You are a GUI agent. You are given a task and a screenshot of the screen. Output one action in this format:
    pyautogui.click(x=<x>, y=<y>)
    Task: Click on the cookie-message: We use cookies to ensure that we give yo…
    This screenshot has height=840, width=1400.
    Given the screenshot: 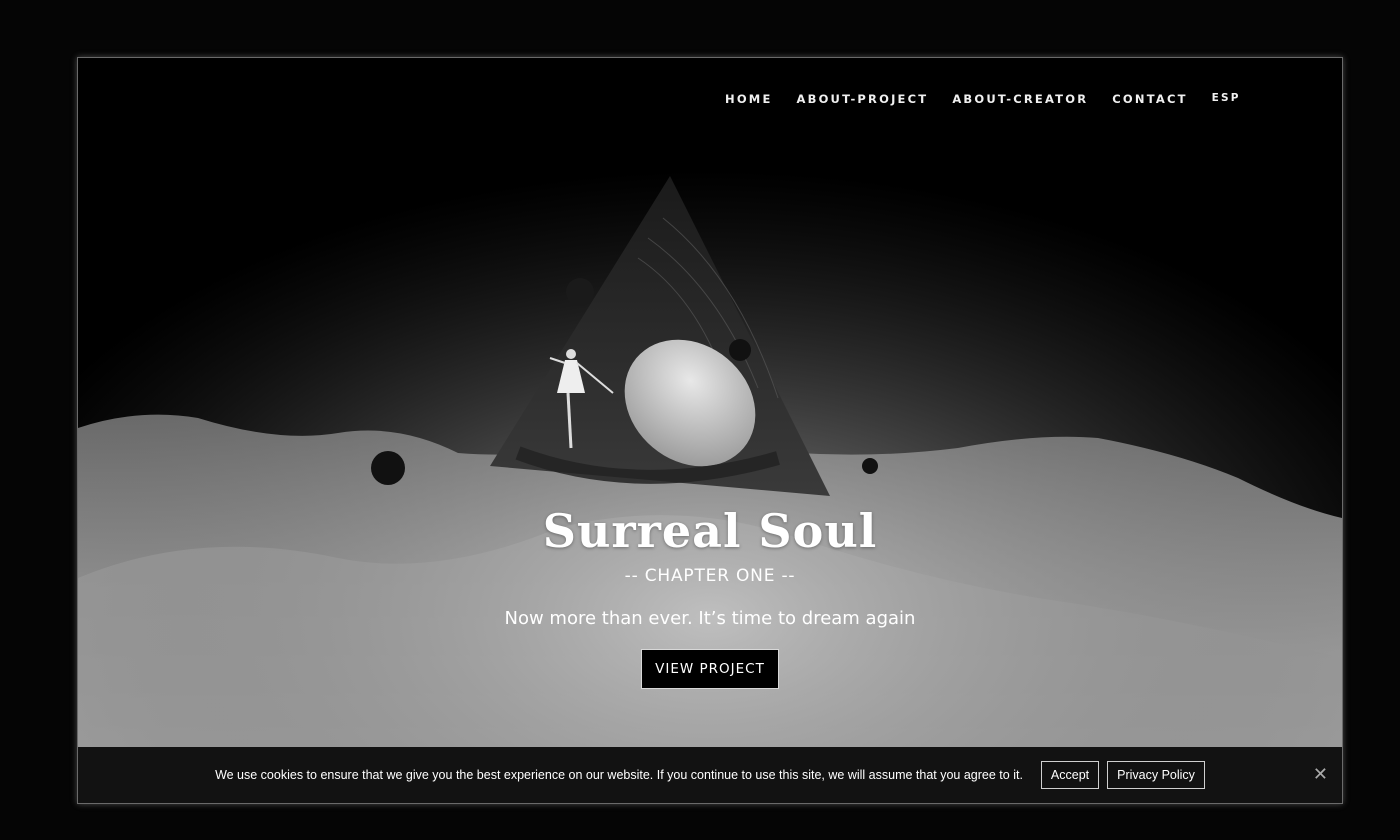 What is the action you would take?
    pyautogui.click(x=619, y=775)
    